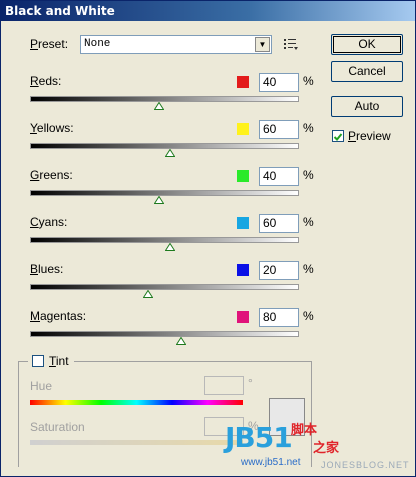  I want to click on preview-label: Preview, so click(369, 136).